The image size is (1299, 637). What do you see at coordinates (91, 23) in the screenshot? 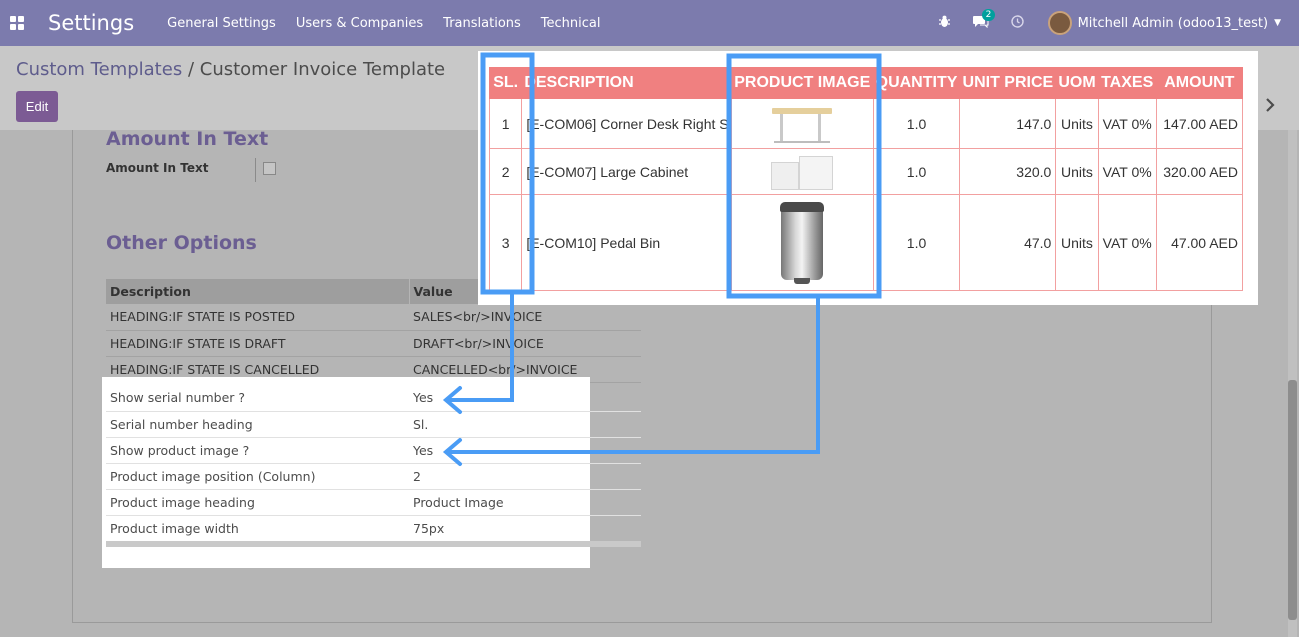
I see `app-title: Settings` at bounding box center [91, 23].